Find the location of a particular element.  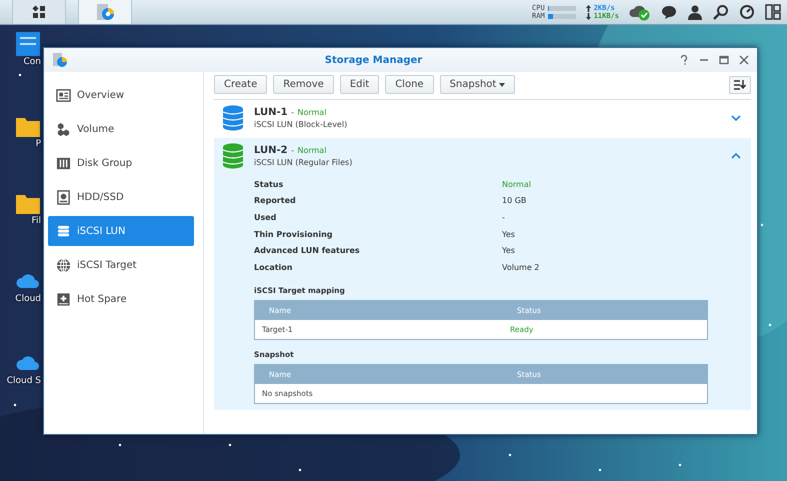

detail-label: Status is located at coordinates (269, 184).